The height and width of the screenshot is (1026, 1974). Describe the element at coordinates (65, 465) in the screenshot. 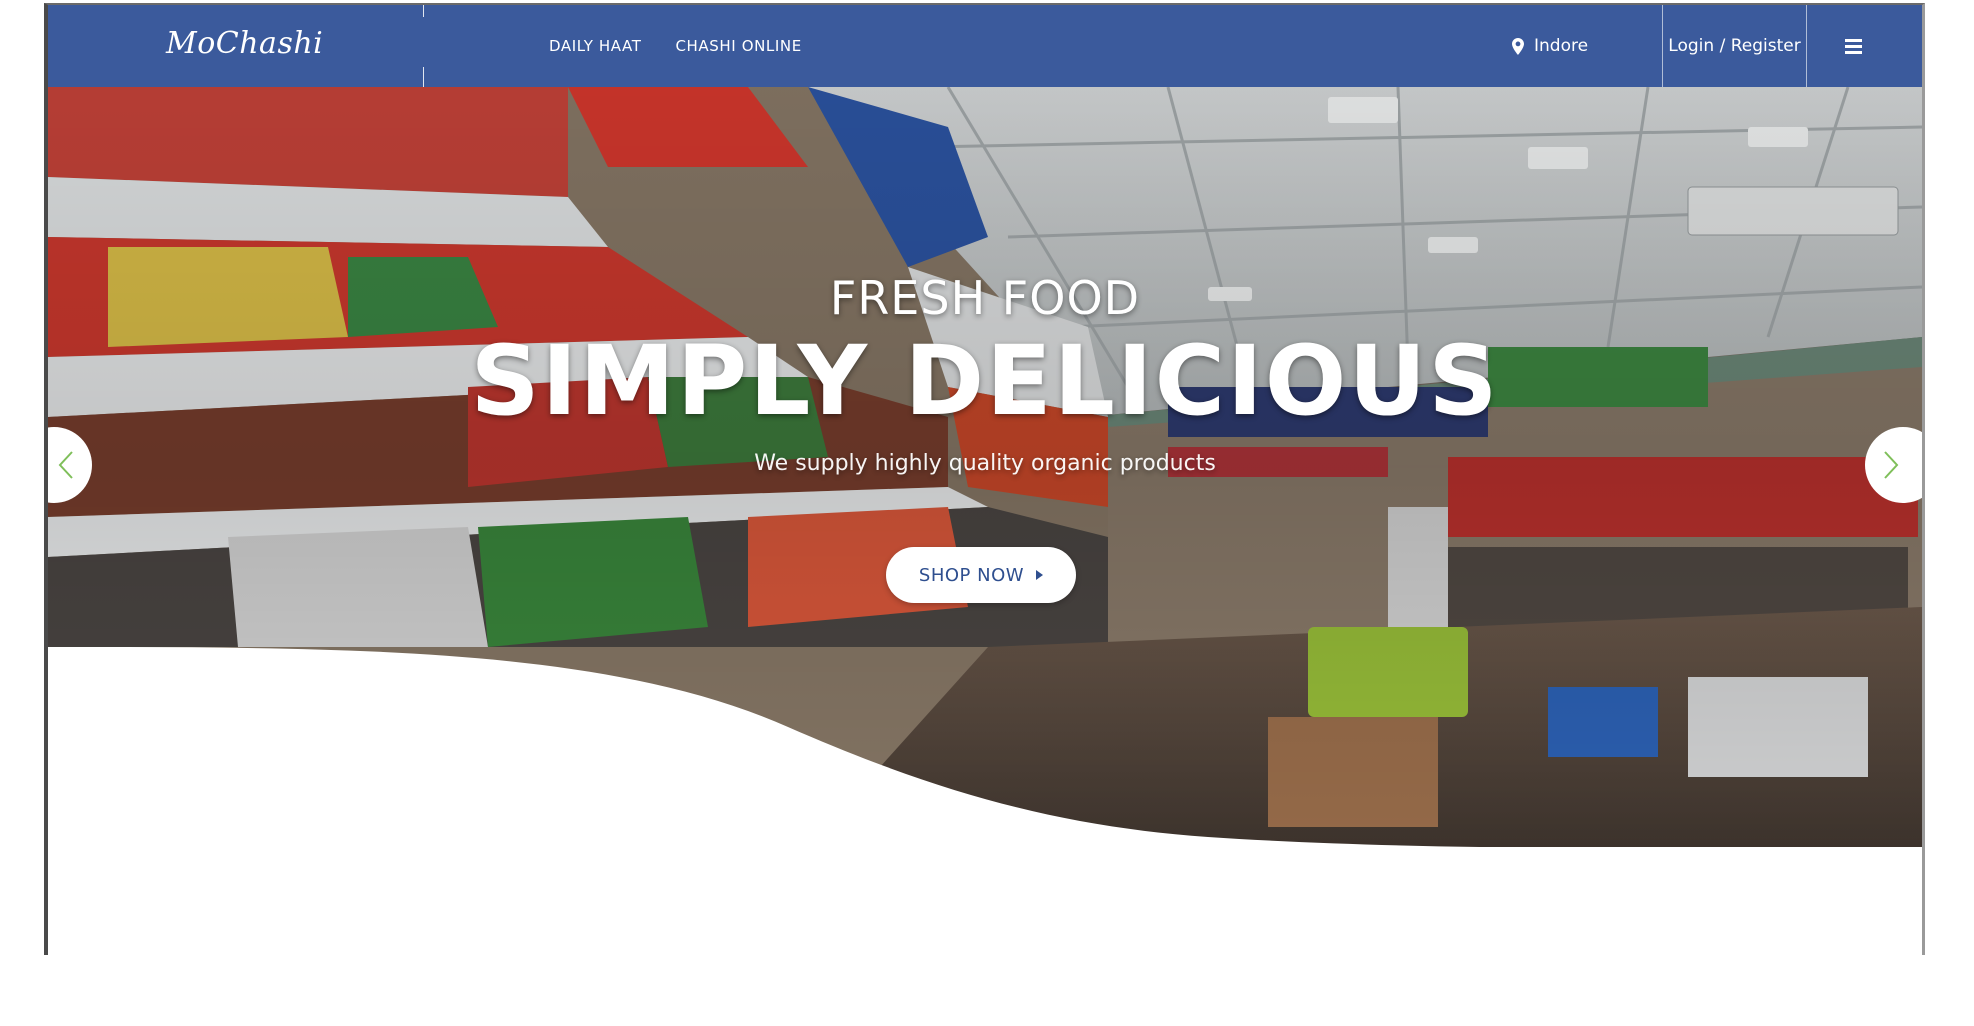

I see `chevron-left-icon` at that location.